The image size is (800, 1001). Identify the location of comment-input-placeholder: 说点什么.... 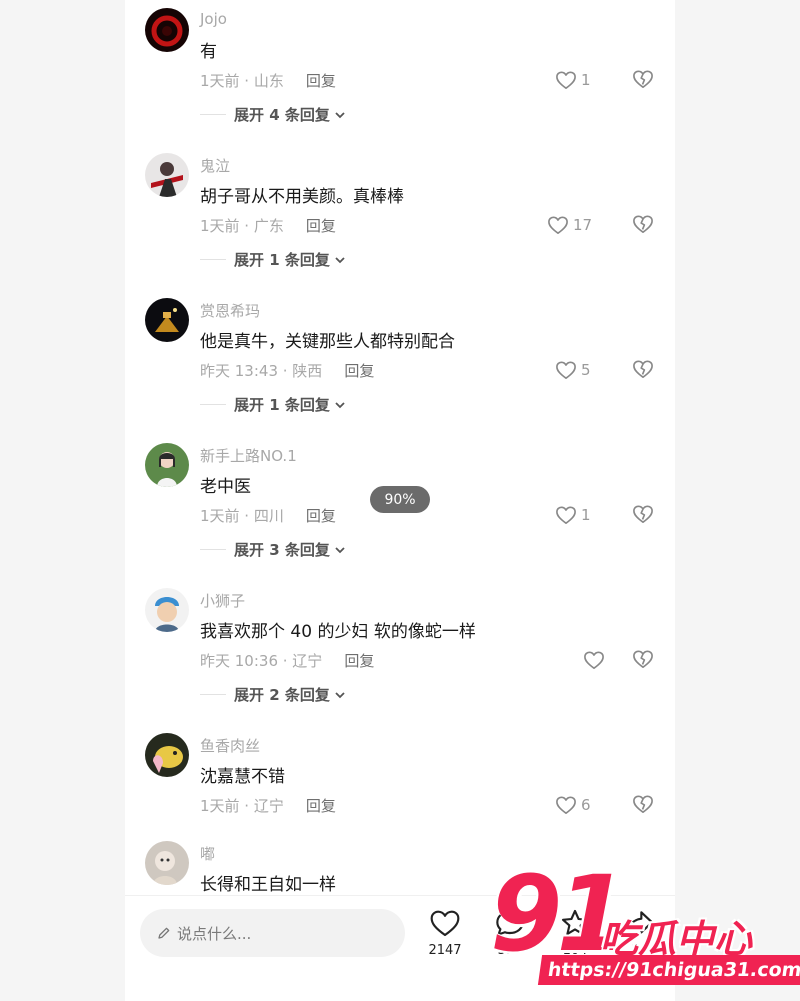
(214, 933).